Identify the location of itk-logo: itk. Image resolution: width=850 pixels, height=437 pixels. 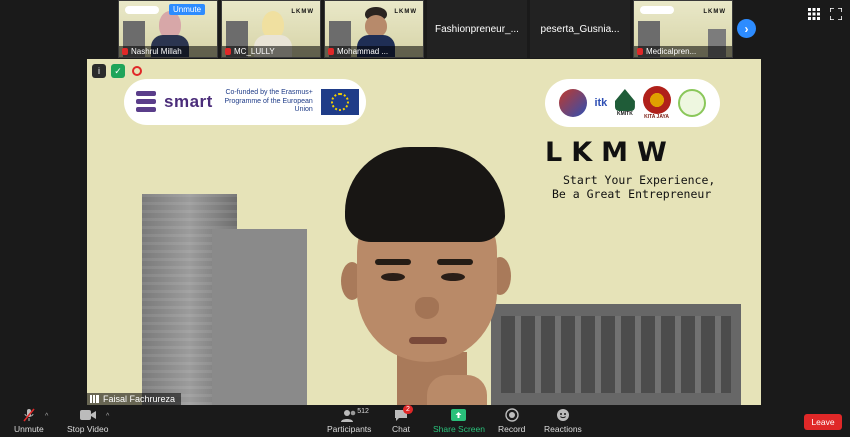
(601, 103).